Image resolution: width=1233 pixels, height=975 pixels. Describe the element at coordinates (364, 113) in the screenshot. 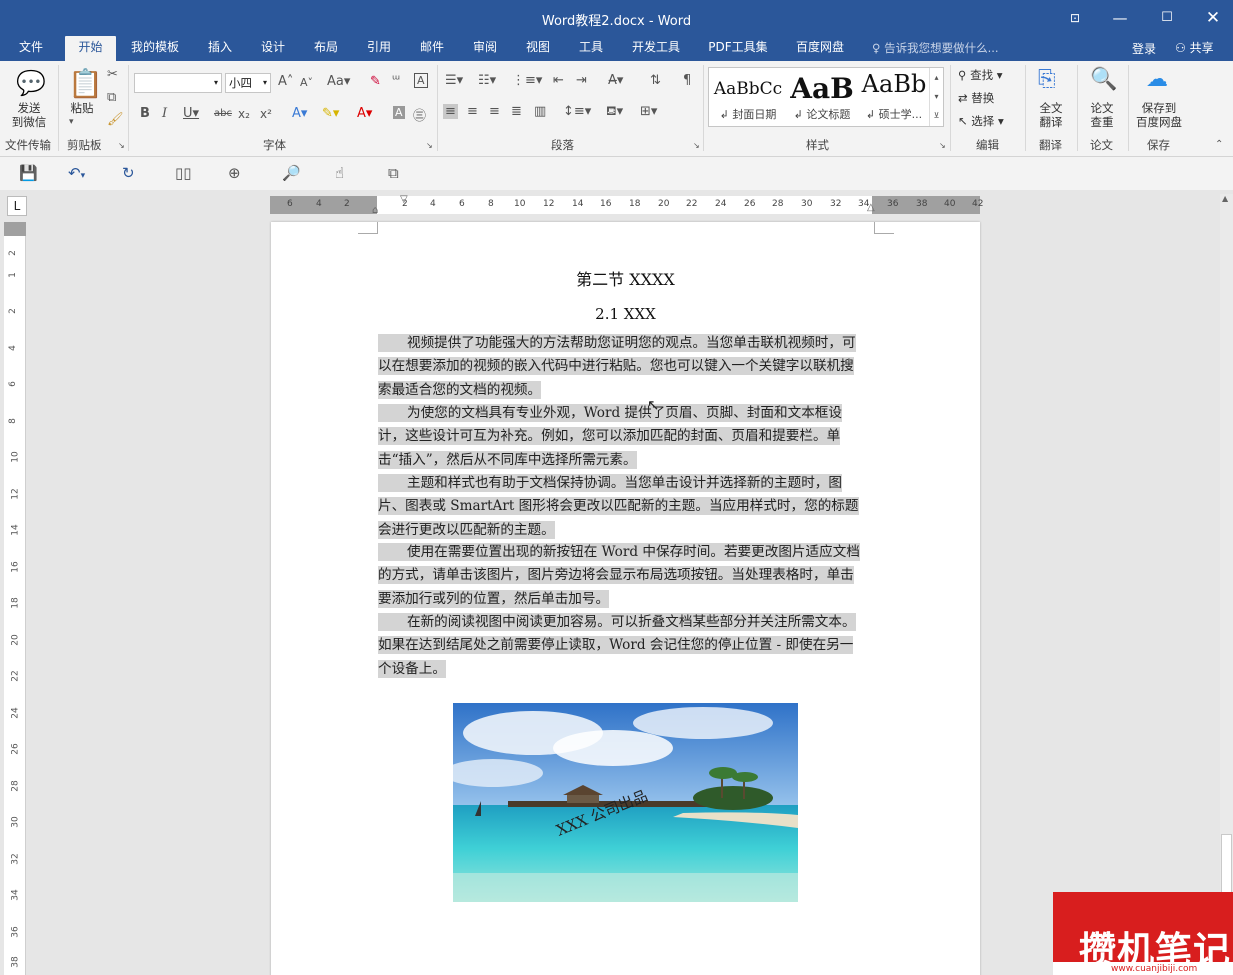

I see `font-color-icon: A▾` at that location.